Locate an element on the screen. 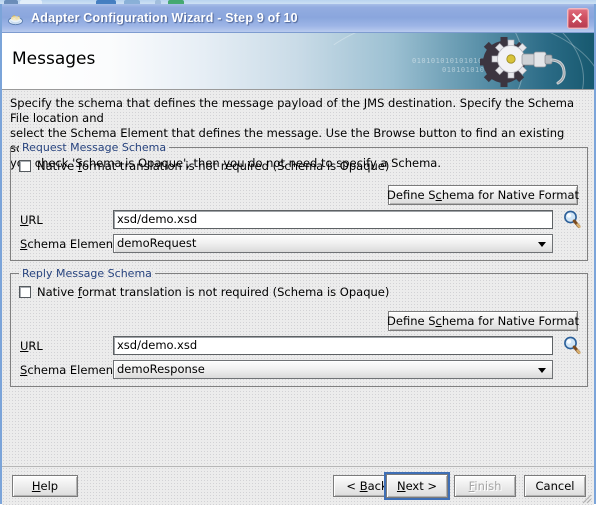 The image size is (596, 509). page-banner: 01010101010101010101010101 0101010101010 is located at coordinates (298, 61).